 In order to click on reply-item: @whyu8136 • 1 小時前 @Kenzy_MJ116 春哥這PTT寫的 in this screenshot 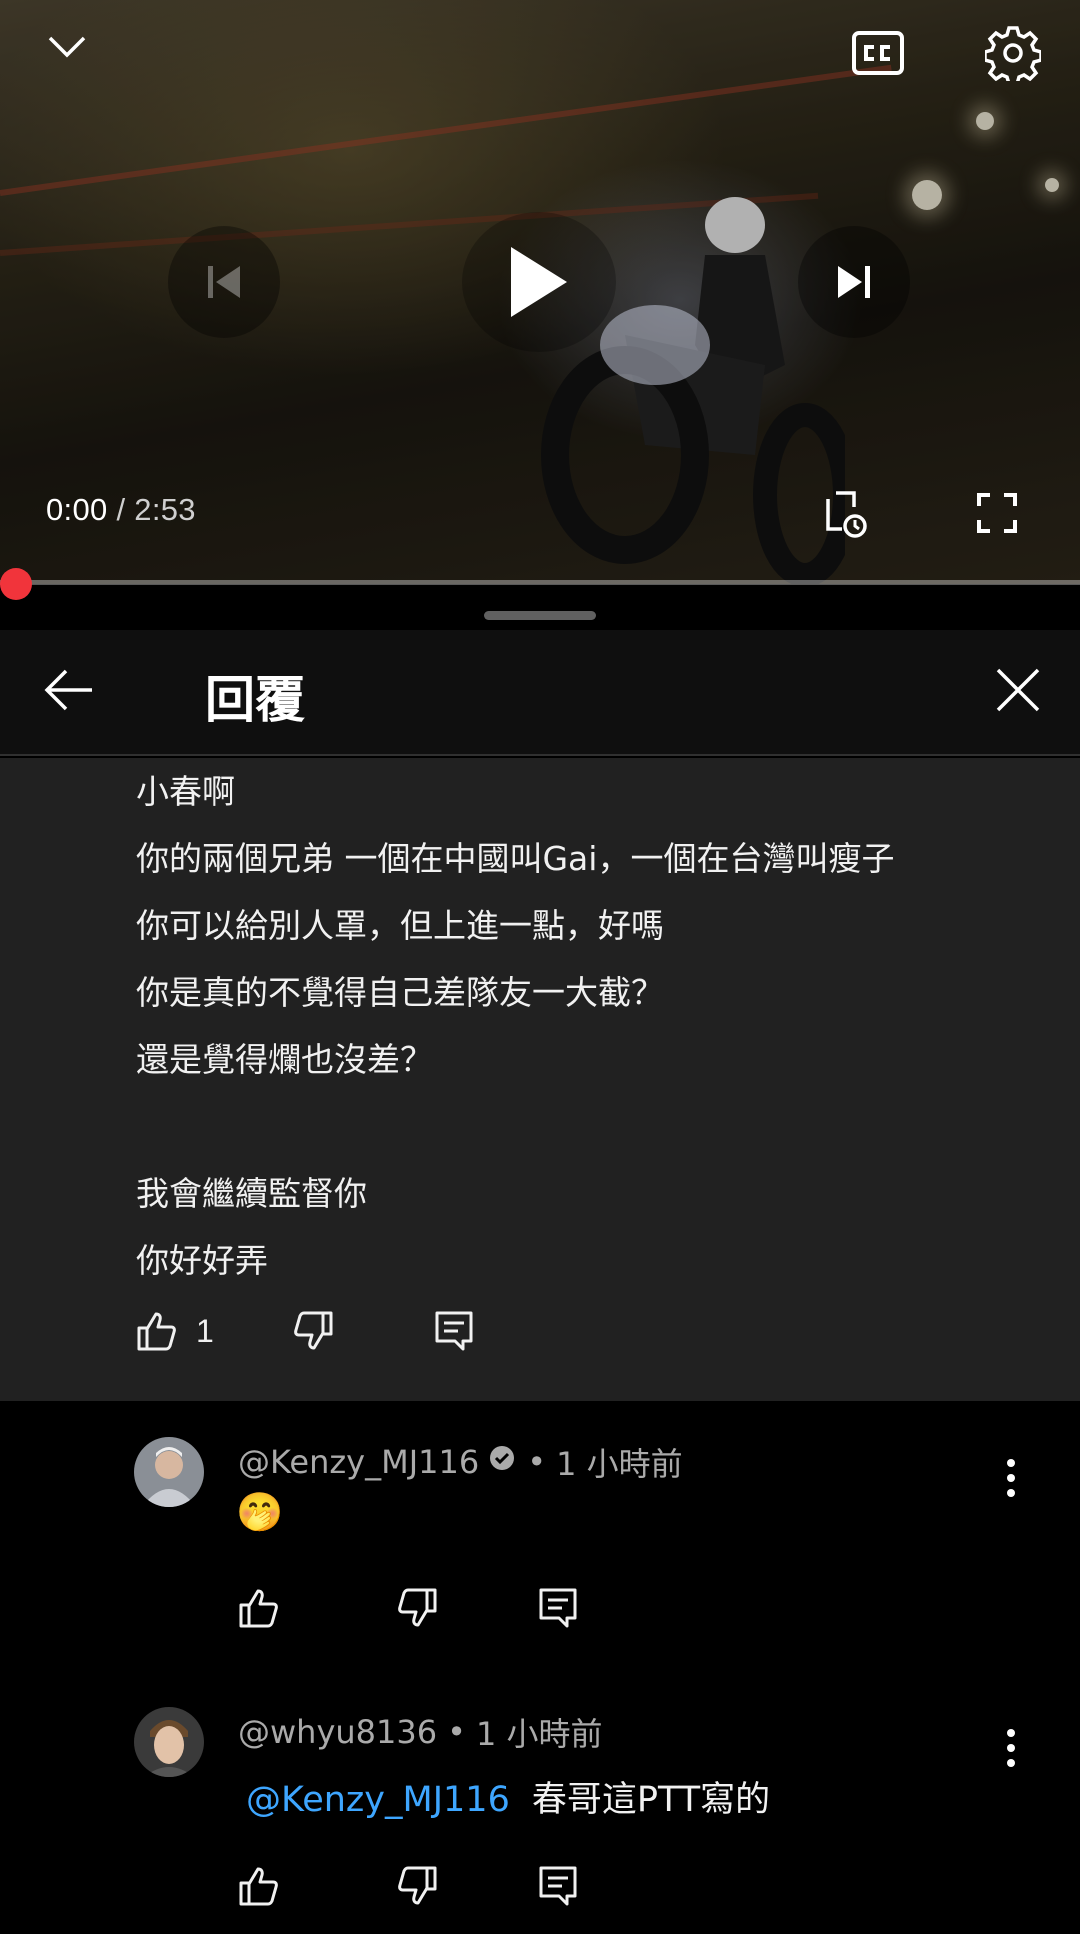, I will do `click(540, 1801)`.